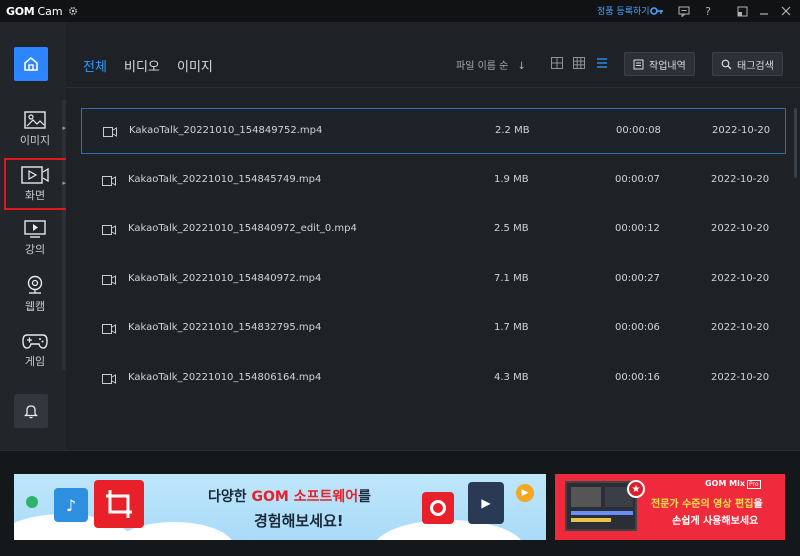  What do you see at coordinates (512, 130) in the screenshot?
I see `file-size: 2.2 MB` at bounding box center [512, 130].